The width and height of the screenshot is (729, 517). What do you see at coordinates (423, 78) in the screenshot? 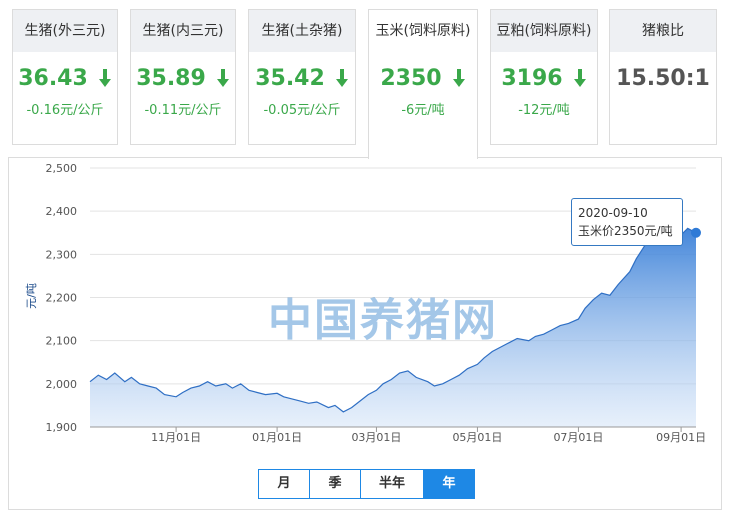
I see `card-price: 2350` at bounding box center [423, 78].